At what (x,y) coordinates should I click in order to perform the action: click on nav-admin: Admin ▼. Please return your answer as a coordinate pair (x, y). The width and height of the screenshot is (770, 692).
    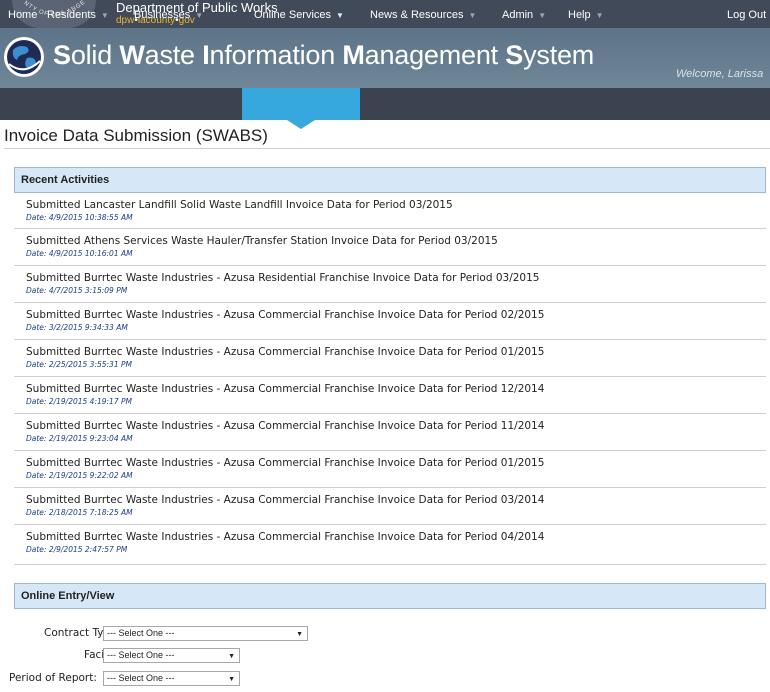
    Looking at the image, I should click on (524, 15).